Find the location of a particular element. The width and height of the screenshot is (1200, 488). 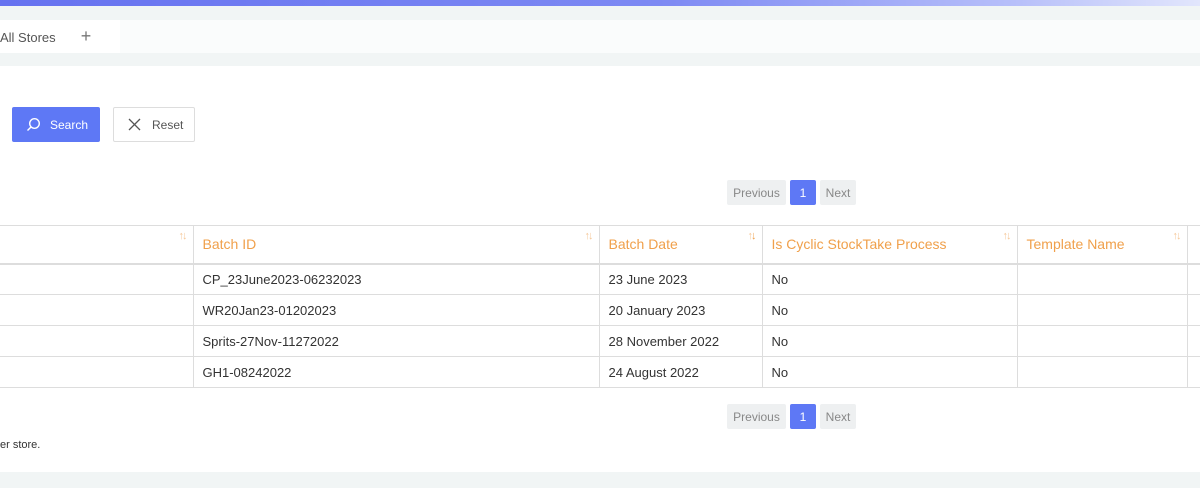

cell-batch-date: 23 June 2023 is located at coordinates (681, 279).